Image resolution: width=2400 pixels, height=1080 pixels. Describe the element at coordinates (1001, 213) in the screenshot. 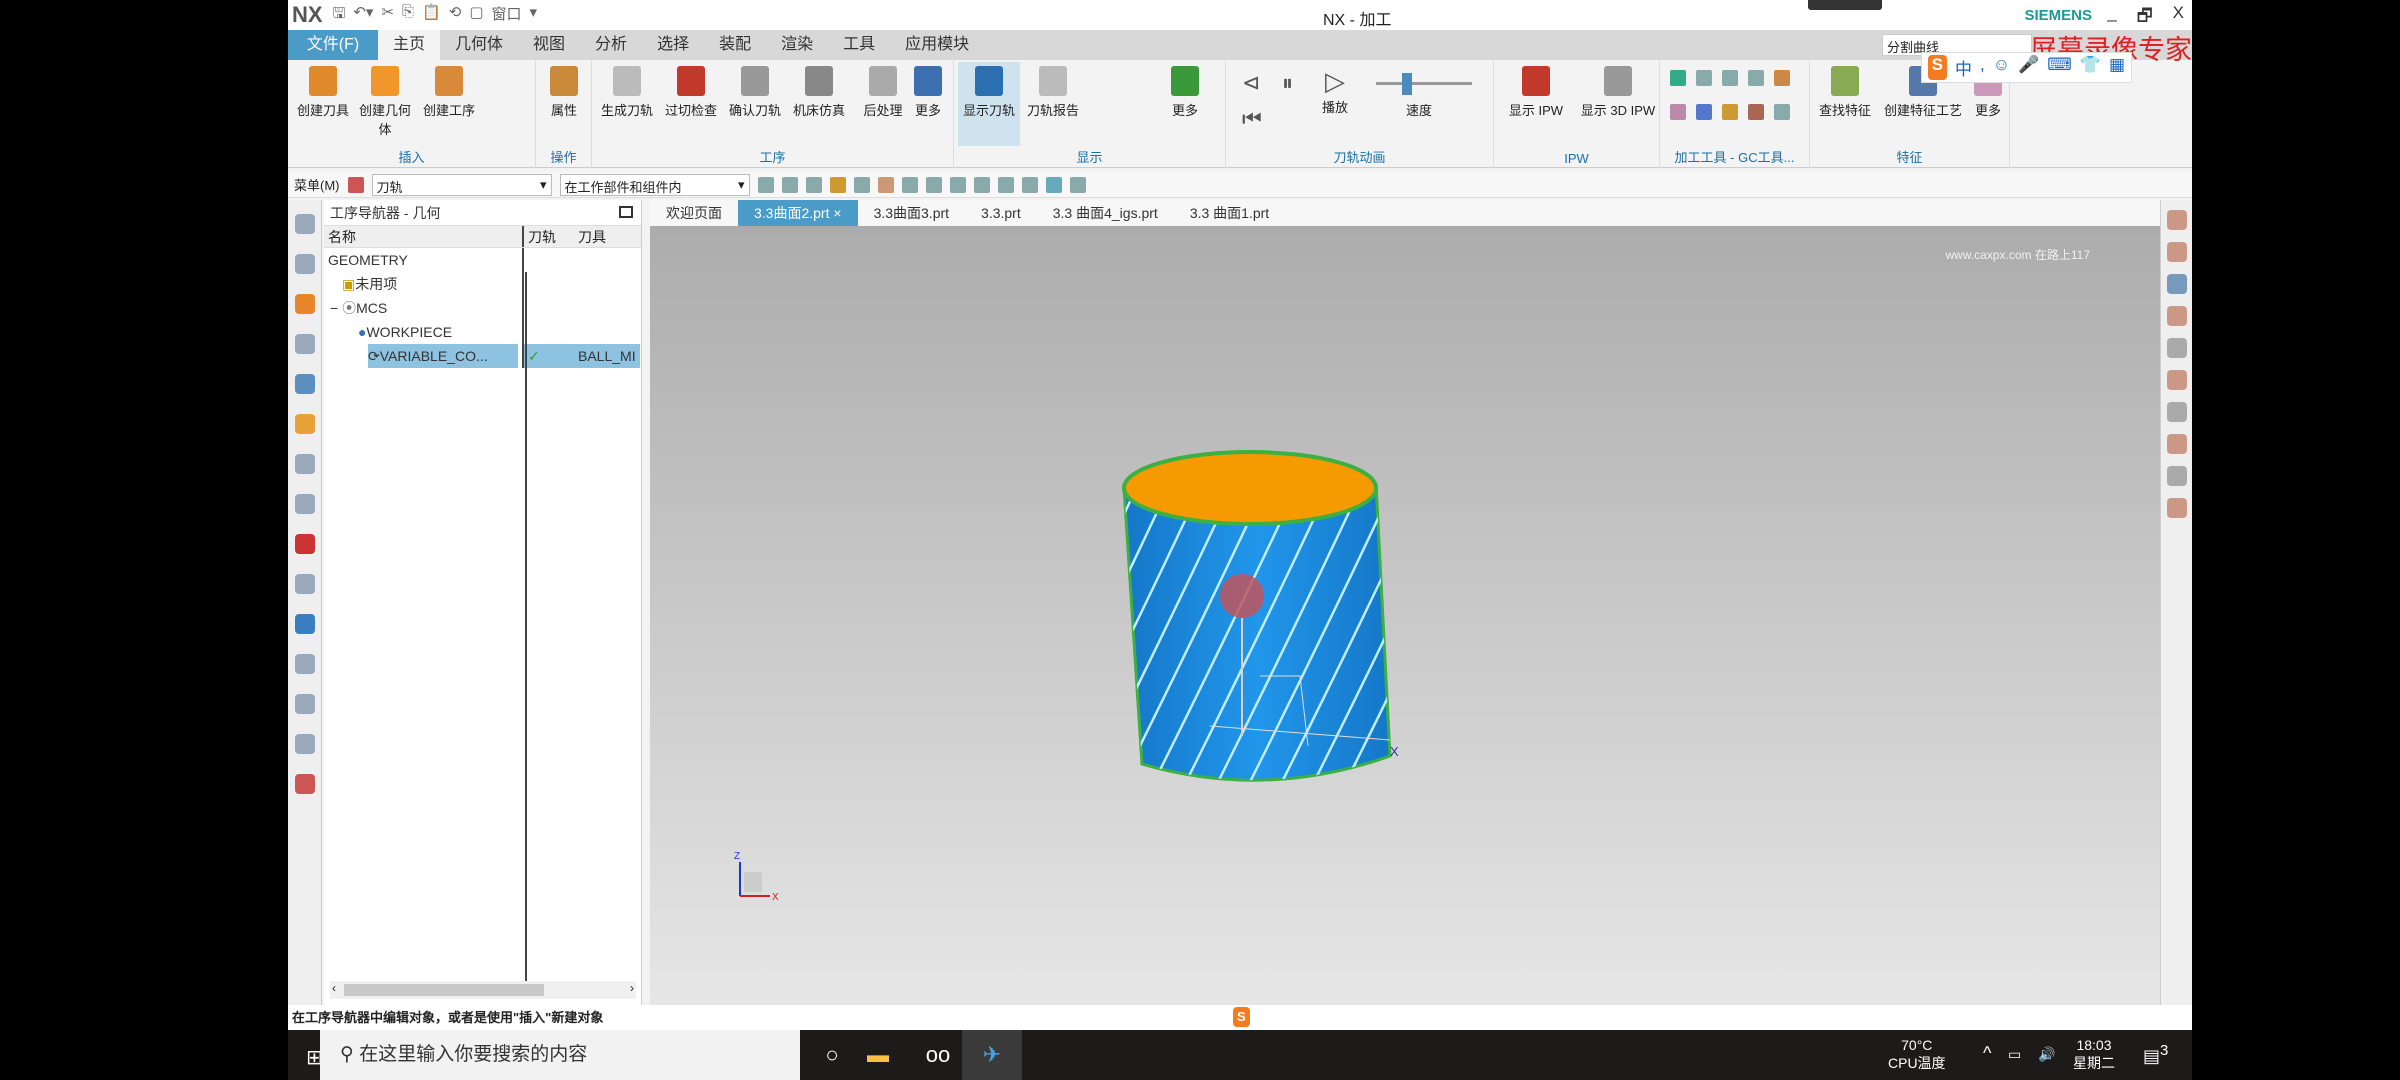

I see `tab-file: 3.3.prt` at that location.